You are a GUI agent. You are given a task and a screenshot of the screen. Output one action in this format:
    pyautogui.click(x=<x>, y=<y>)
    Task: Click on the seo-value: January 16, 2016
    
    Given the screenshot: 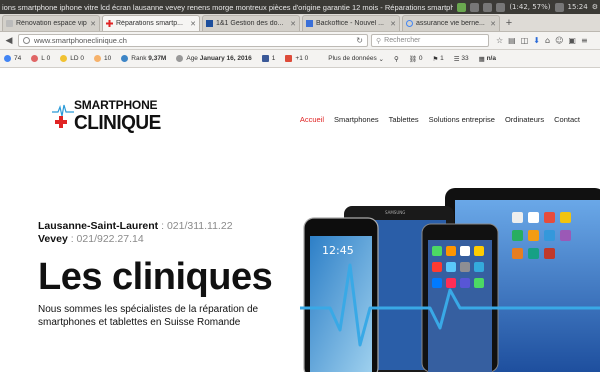 What is the action you would take?
    pyautogui.click(x=225, y=58)
    